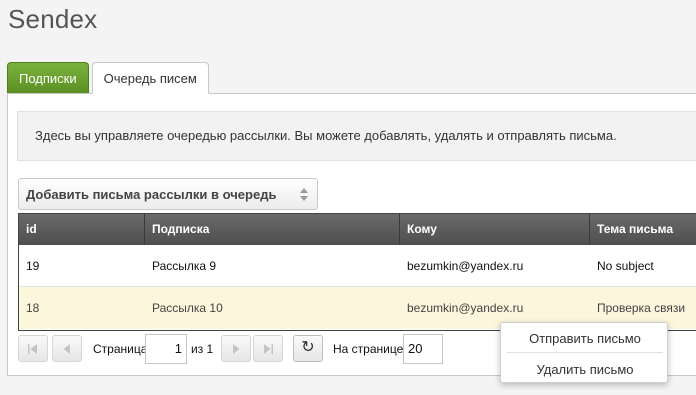 Image resolution: width=696 pixels, height=395 pixels. What do you see at coordinates (151, 194) in the screenshot?
I see `add-to-queue-label: Добавить письма рассылки в очередь` at bounding box center [151, 194].